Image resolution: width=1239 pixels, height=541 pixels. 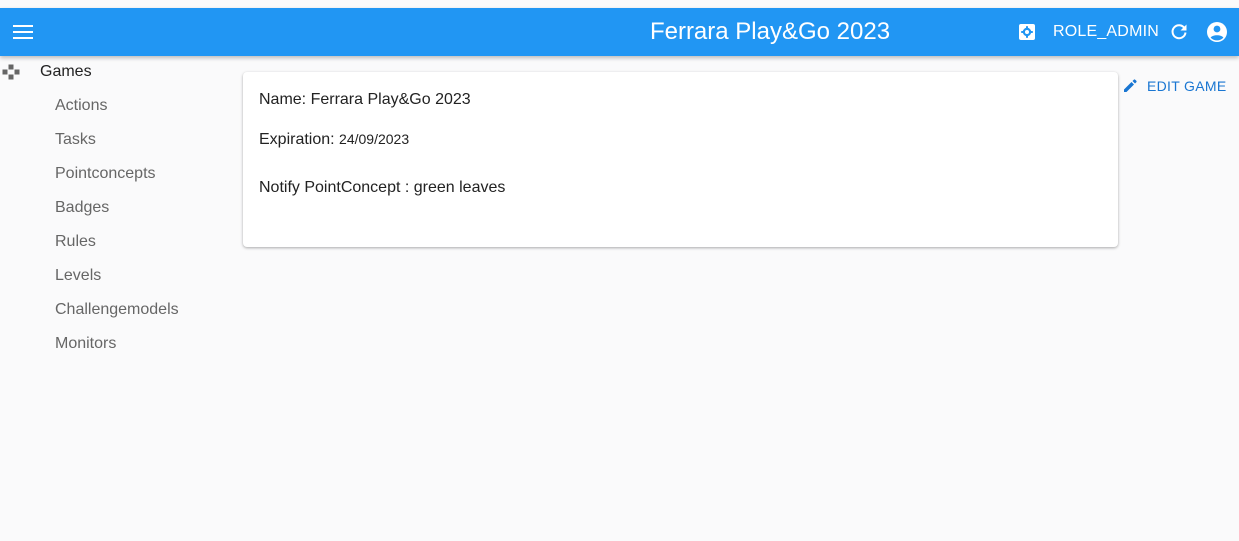 I want to click on account-button, so click(x=1217, y=32).